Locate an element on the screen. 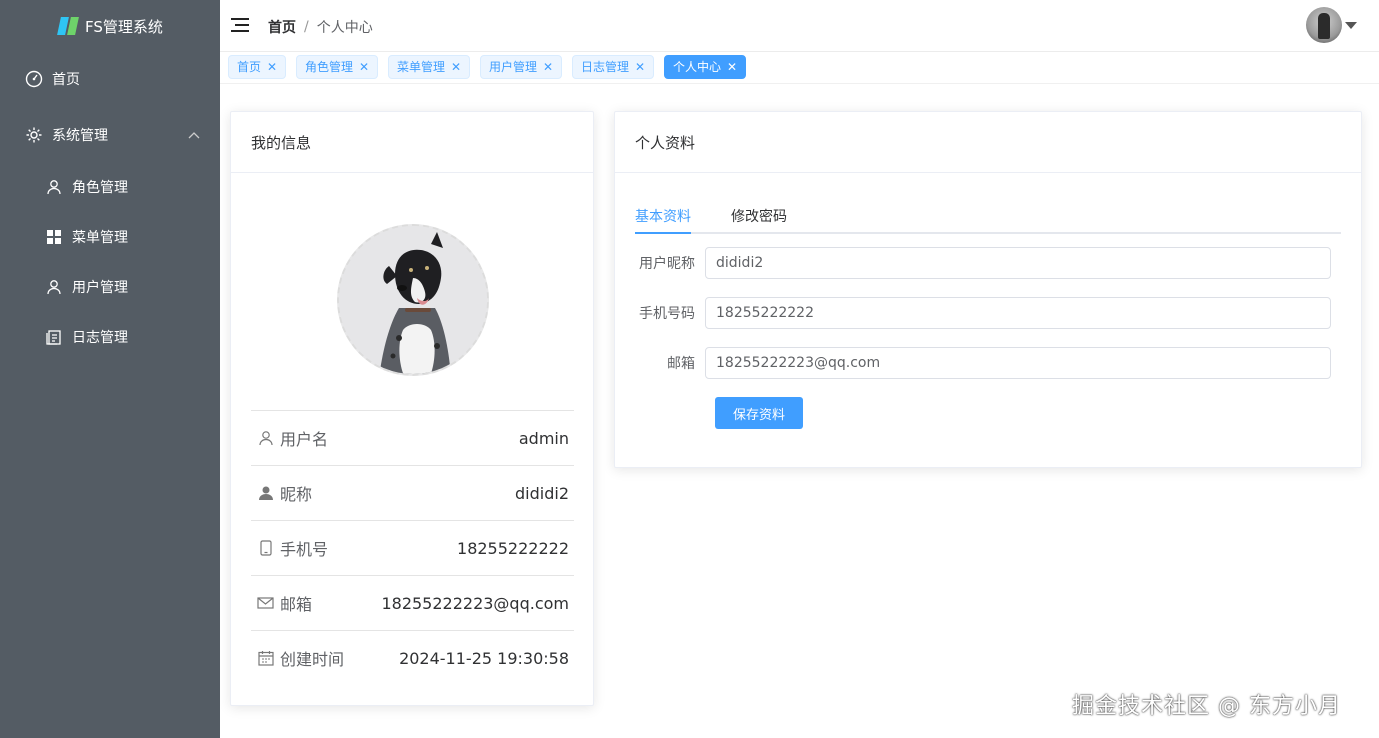 This screenshot has height=738, width=1379. calendar-icon is located at coordinates (265, 658).